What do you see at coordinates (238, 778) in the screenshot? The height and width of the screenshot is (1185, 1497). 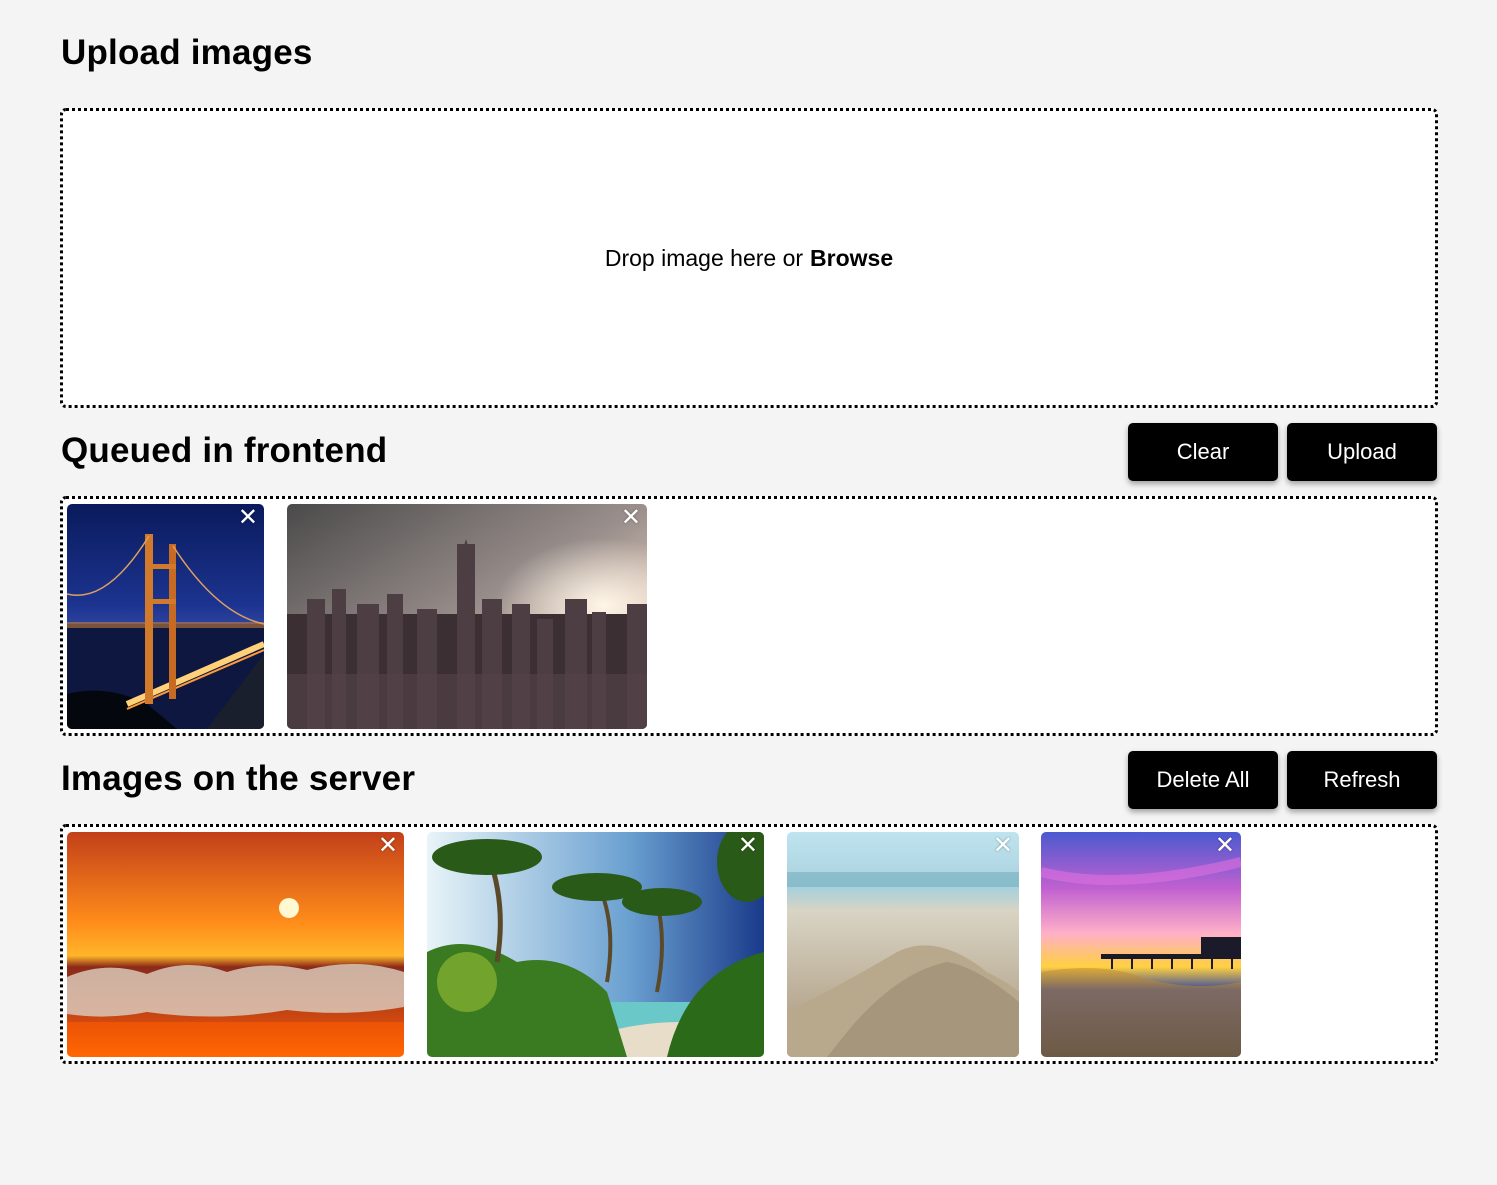 I see `server-section-title: Images on the server` at bounding box center [238, 778].